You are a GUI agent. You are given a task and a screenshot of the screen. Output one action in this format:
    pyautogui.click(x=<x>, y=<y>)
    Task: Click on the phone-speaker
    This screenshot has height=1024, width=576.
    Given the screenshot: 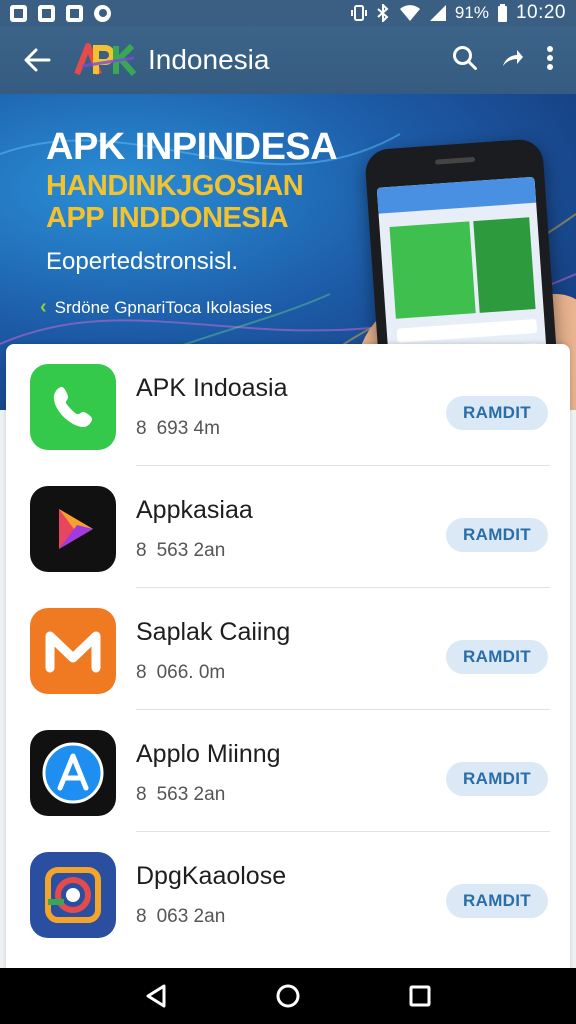 What is the action you would take?
    pyautogui.click(x=455, y=160)
    